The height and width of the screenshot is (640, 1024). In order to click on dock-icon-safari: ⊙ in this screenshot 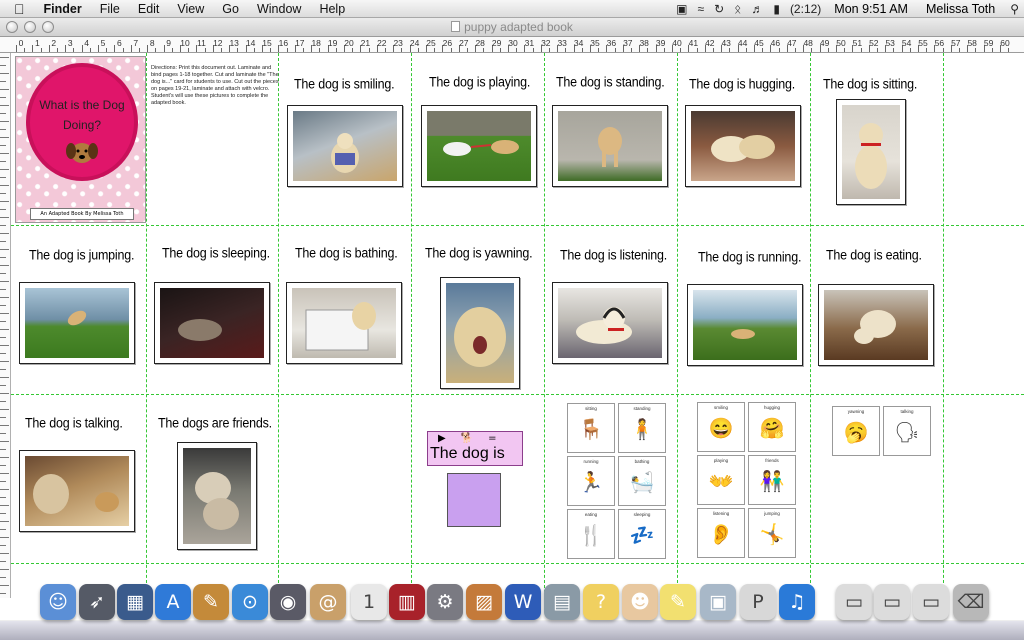, I will do `click(250, 602)`.